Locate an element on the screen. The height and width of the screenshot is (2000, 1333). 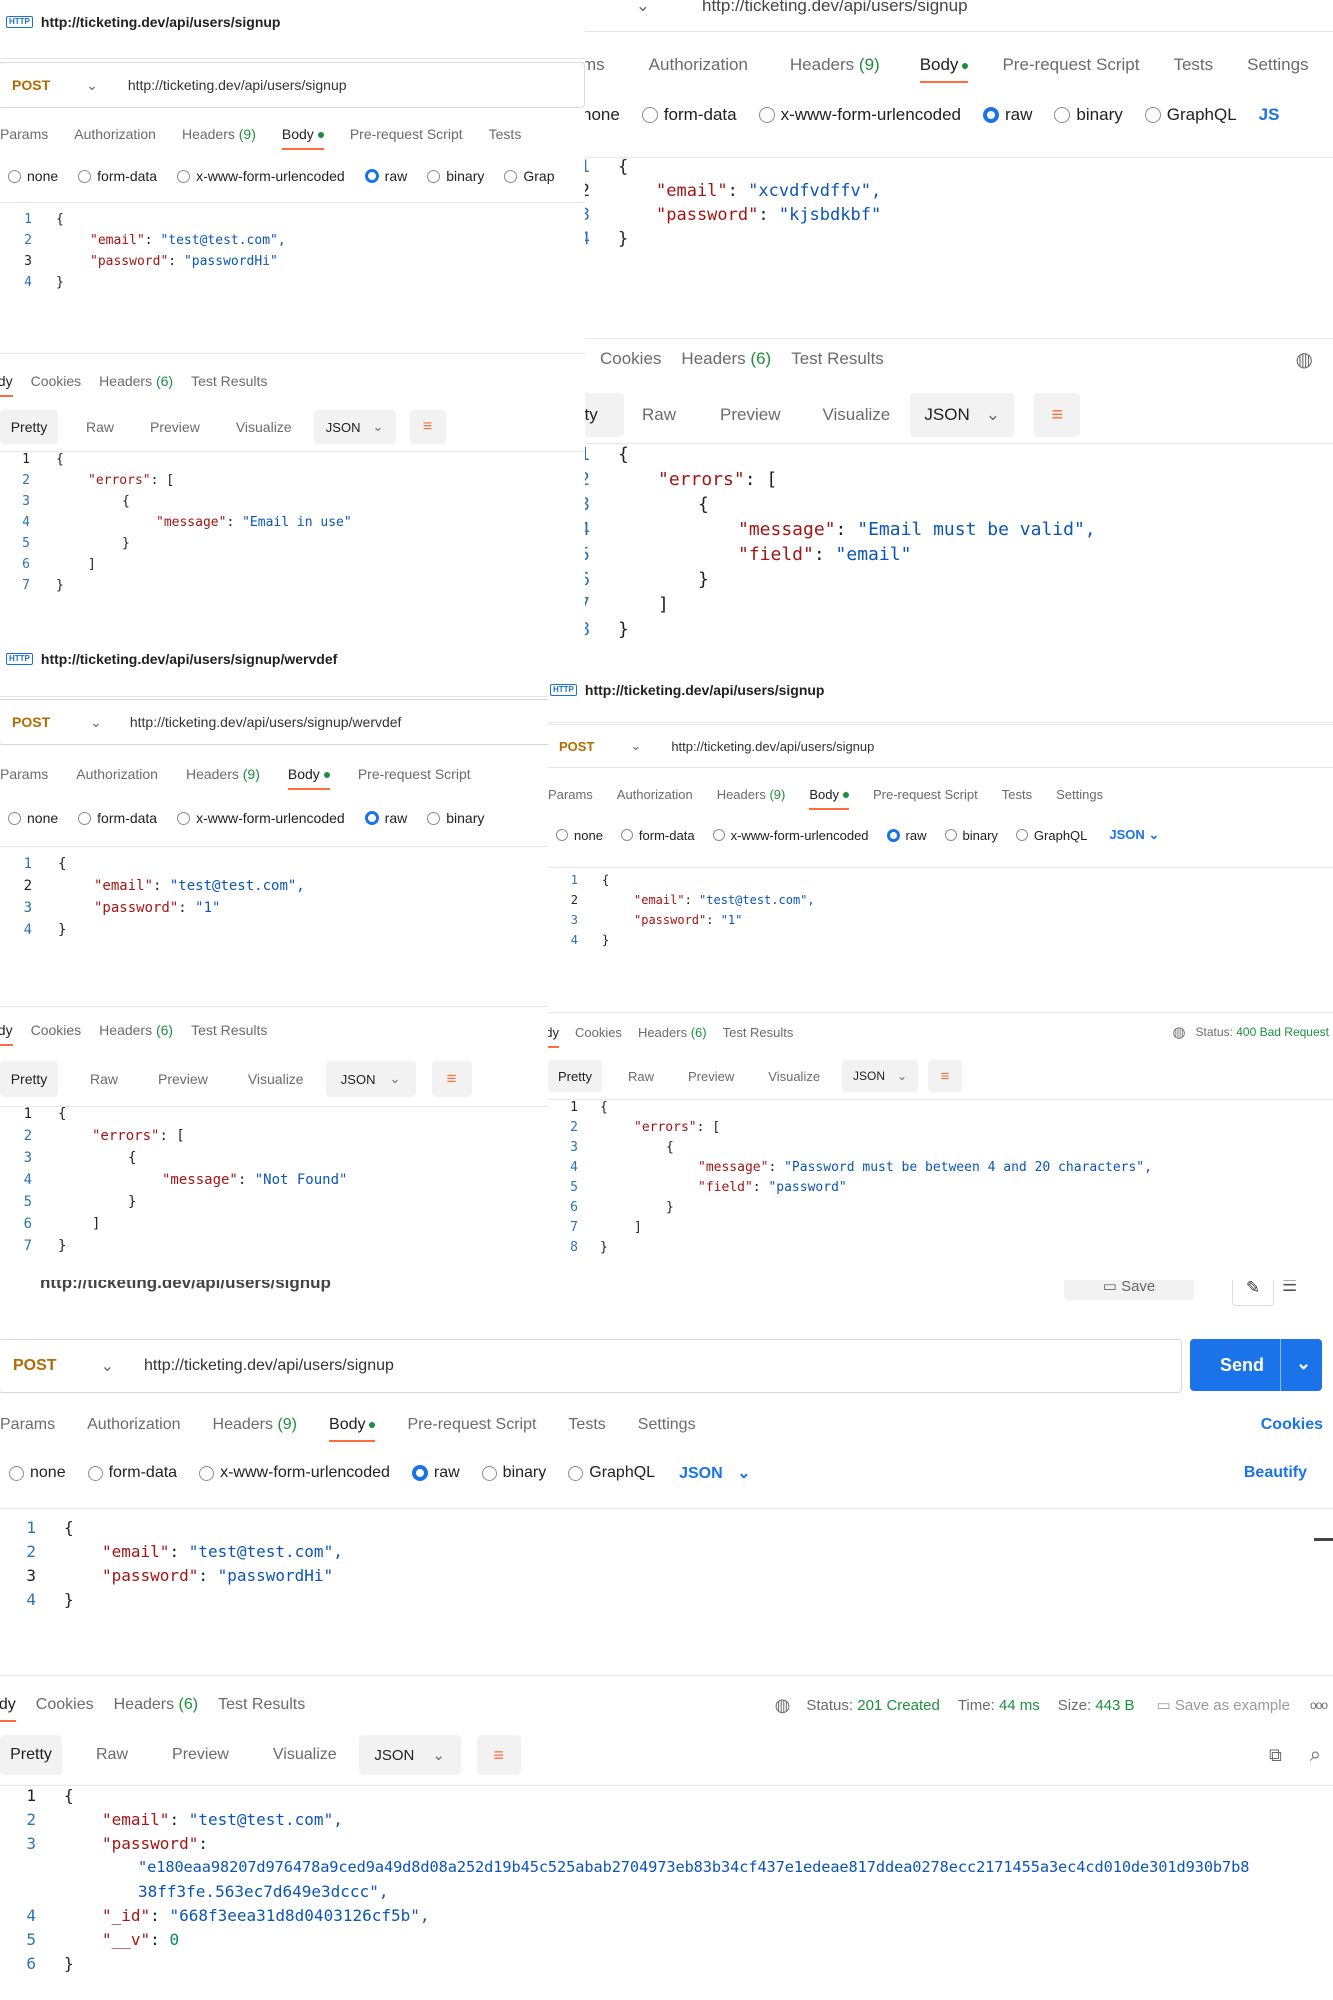
scroll-indicator is located at coordinates (1323, 1539).